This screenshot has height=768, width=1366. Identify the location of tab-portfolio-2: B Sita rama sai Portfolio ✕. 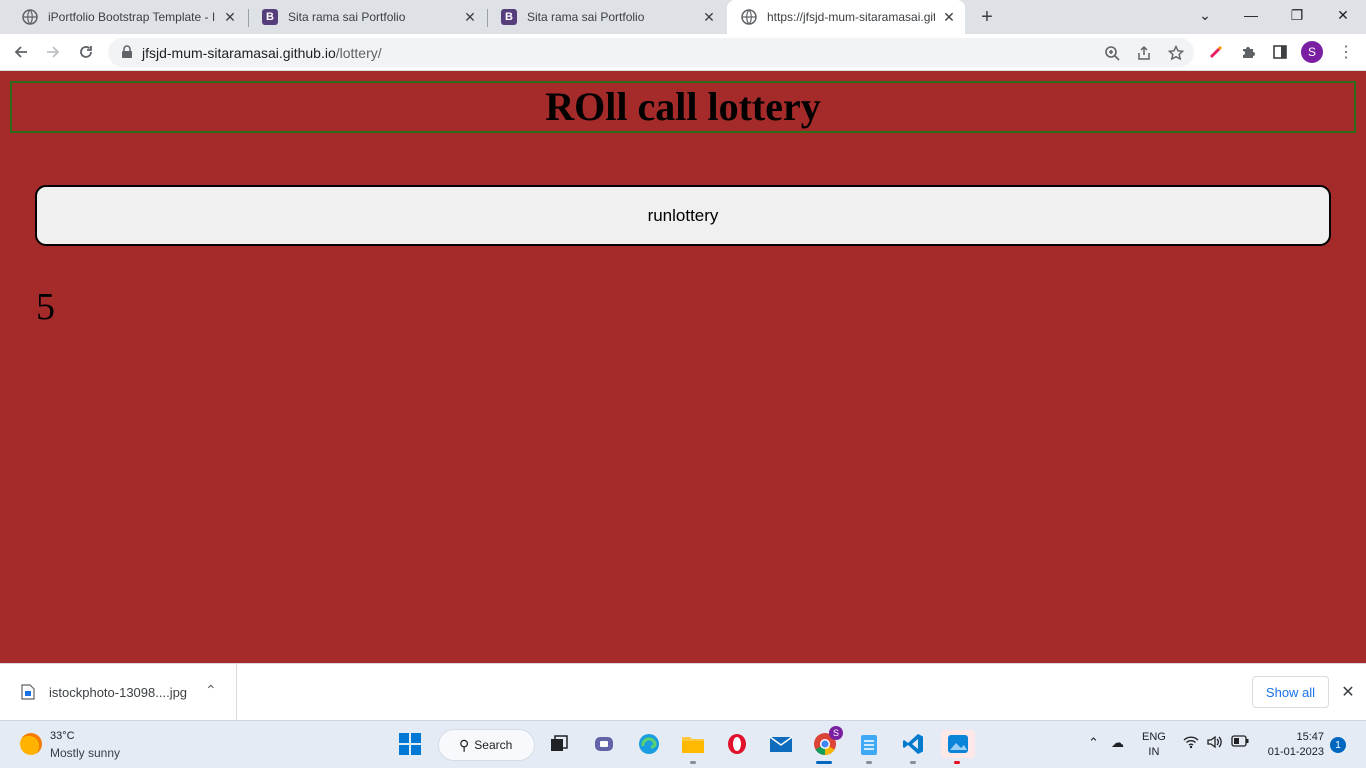
(606, 17).